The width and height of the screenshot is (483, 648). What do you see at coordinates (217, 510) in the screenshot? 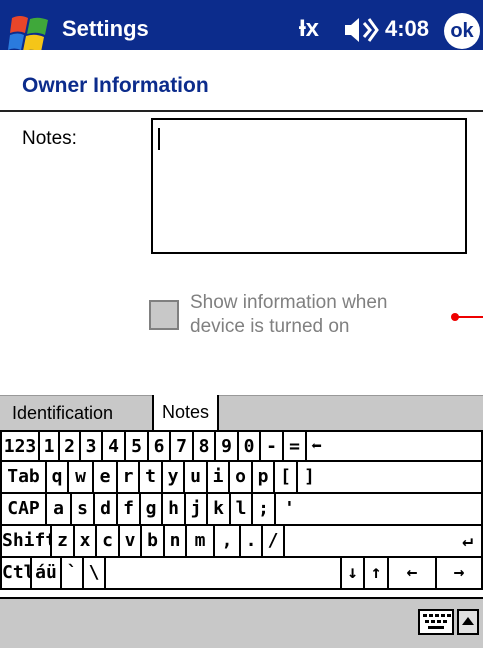
I see `key: k` at bounding box center [217, 510].